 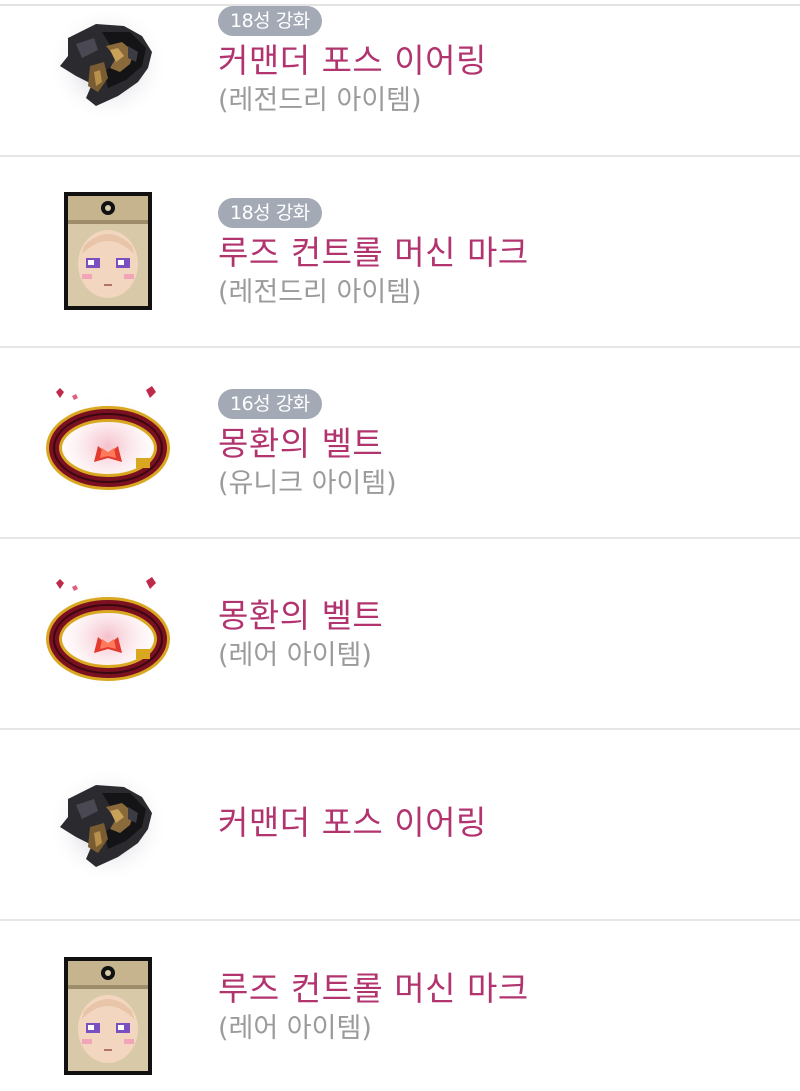 I want to click on enhancement-badge: 16성 강화, so click(x=270, y=404).